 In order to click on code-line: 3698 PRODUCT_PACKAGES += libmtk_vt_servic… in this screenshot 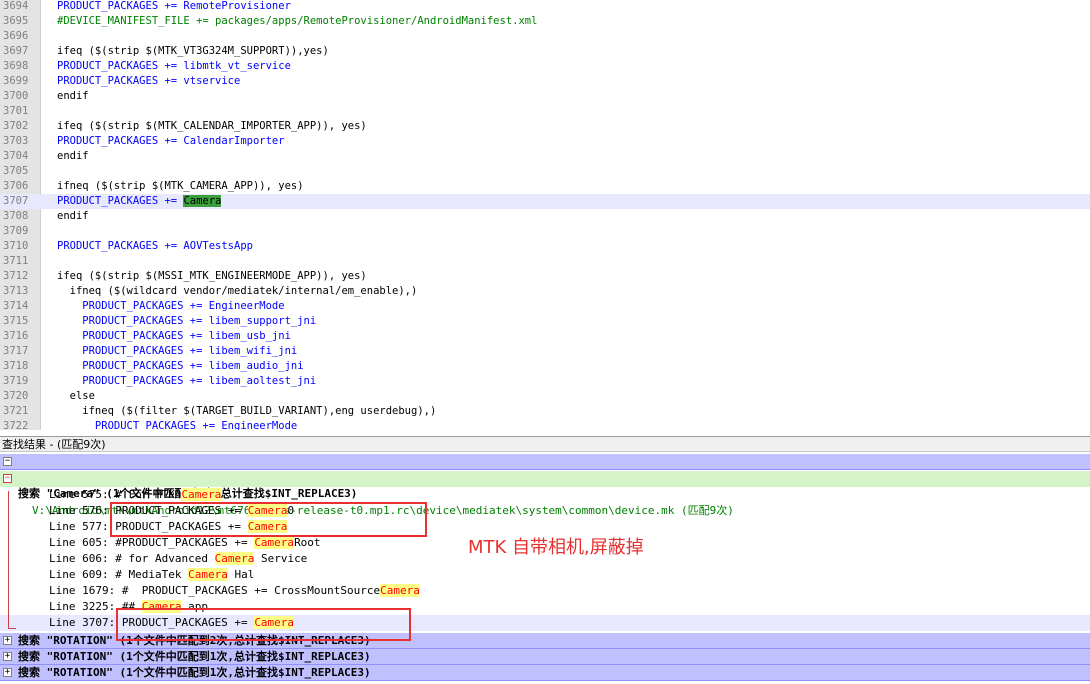, I will do `click(545, 66)`.